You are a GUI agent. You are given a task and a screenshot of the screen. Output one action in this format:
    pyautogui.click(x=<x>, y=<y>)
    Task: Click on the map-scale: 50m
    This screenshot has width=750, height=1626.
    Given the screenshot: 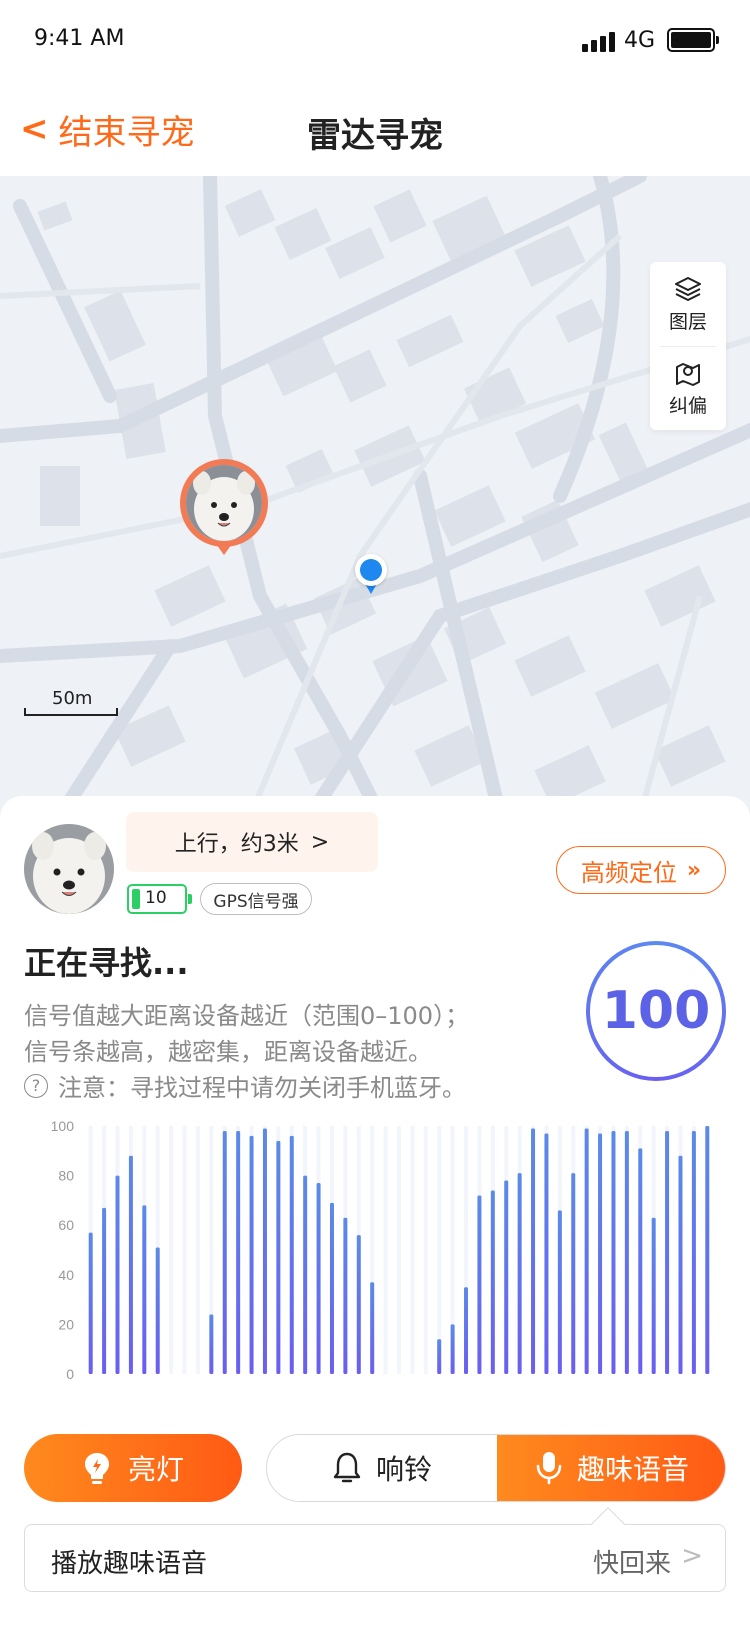 What is the action you would take?
    pyautogui.click(x=71, y=702)
    